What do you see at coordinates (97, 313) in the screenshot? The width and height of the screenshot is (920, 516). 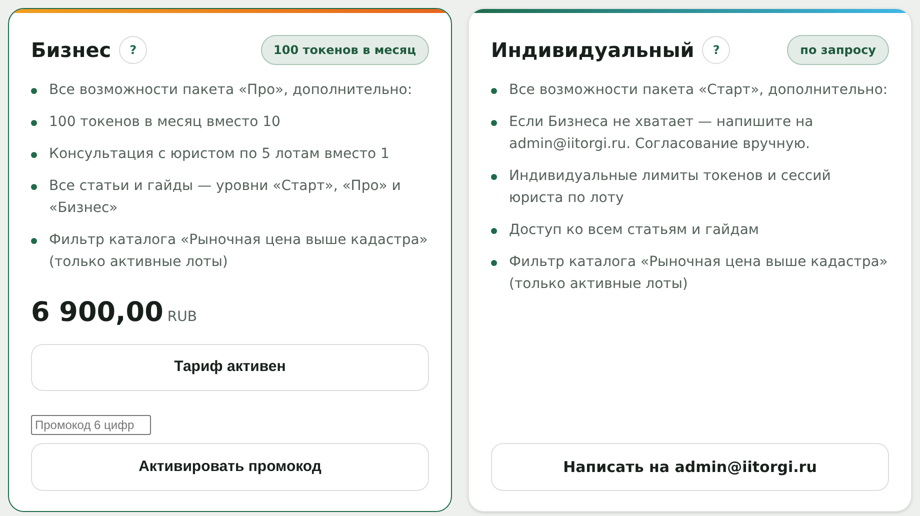 I see `price-amount: 6 900,00` at bounding box center [97, 313].